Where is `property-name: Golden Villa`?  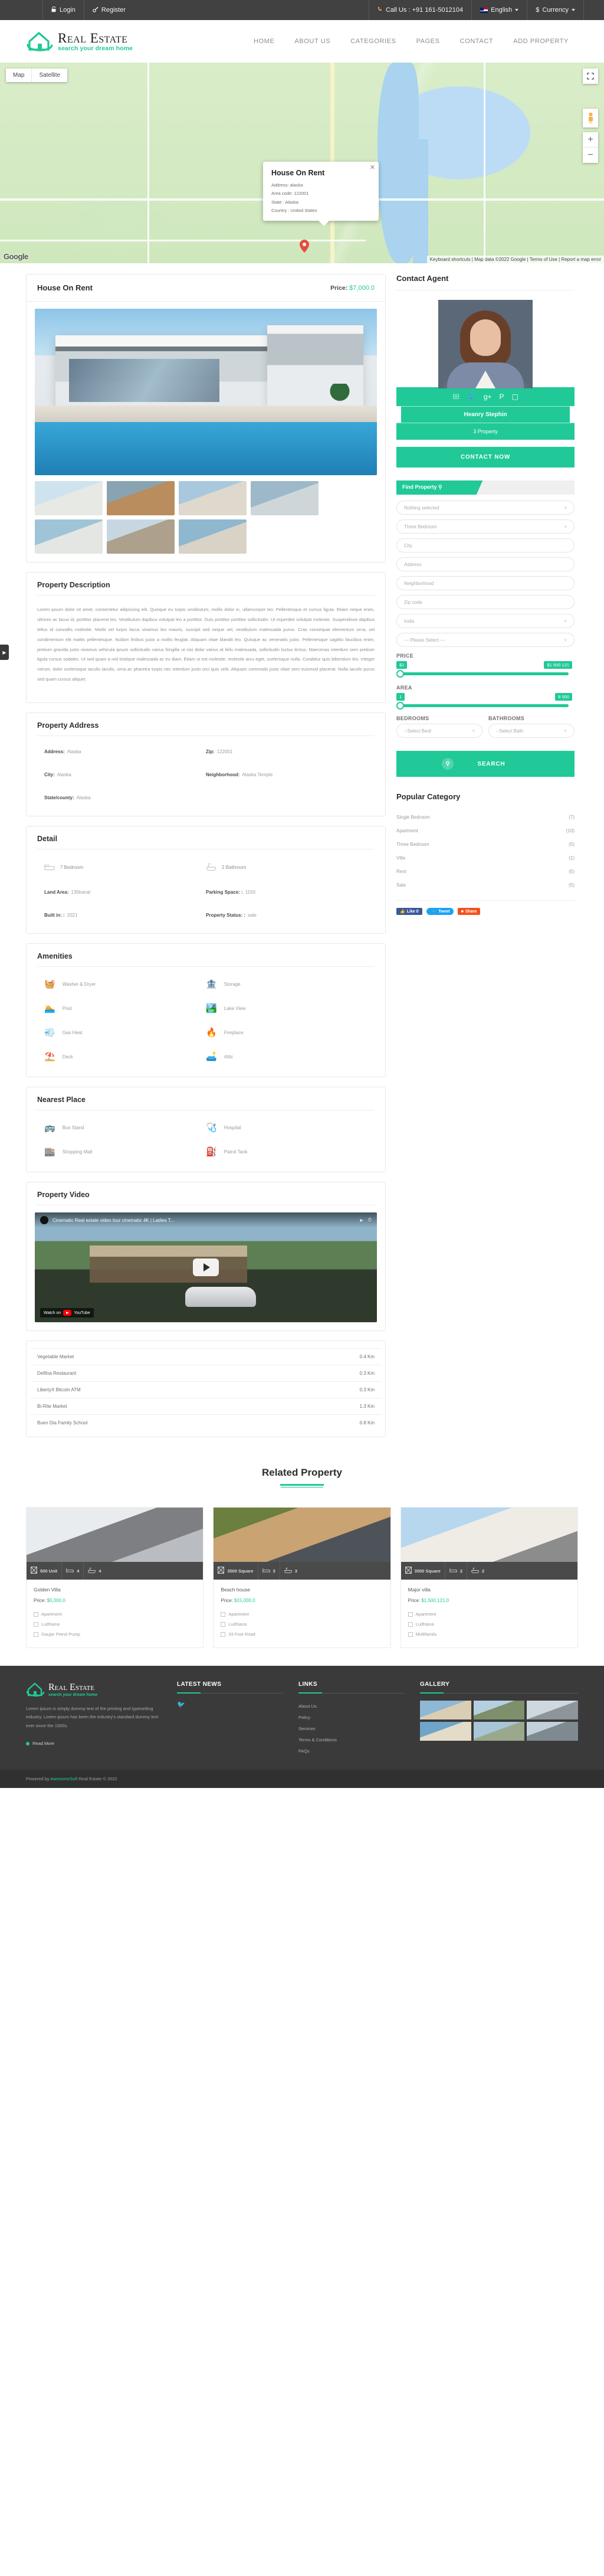
property-name: Golden Villa is located at coordinates (115, 1590).